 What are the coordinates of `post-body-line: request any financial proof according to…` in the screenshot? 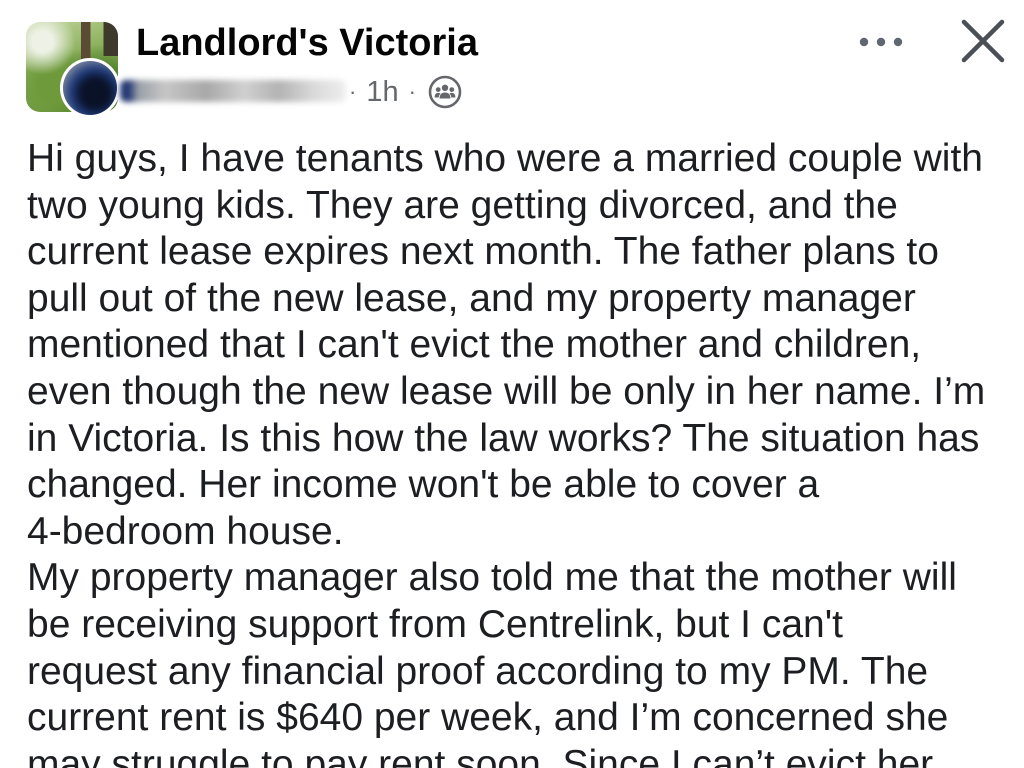 It's located at (478, 671).